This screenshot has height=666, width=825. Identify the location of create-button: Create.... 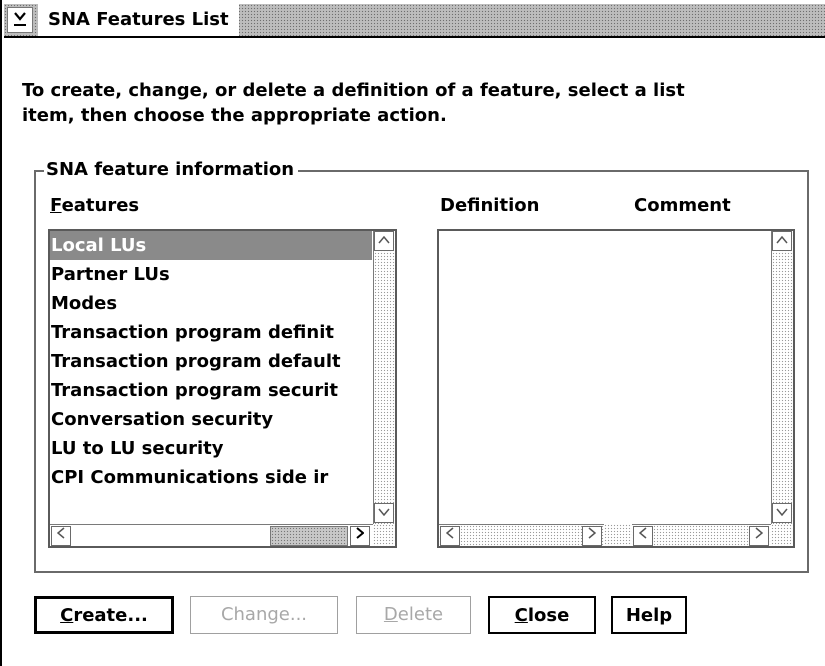
(104, 615).